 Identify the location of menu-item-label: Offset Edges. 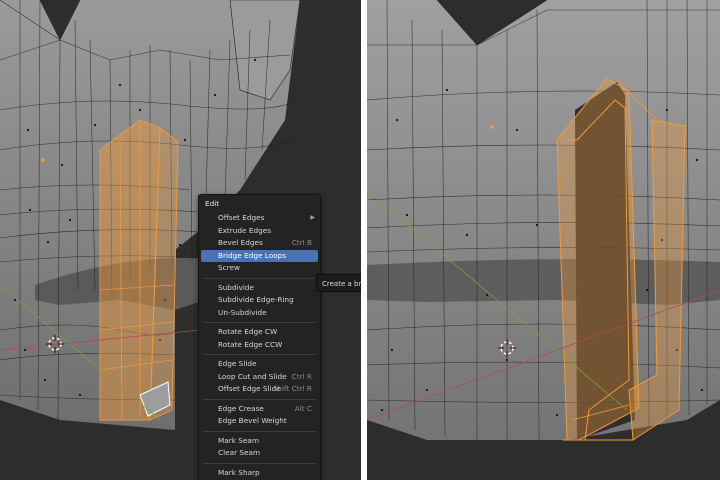
(241, 217).